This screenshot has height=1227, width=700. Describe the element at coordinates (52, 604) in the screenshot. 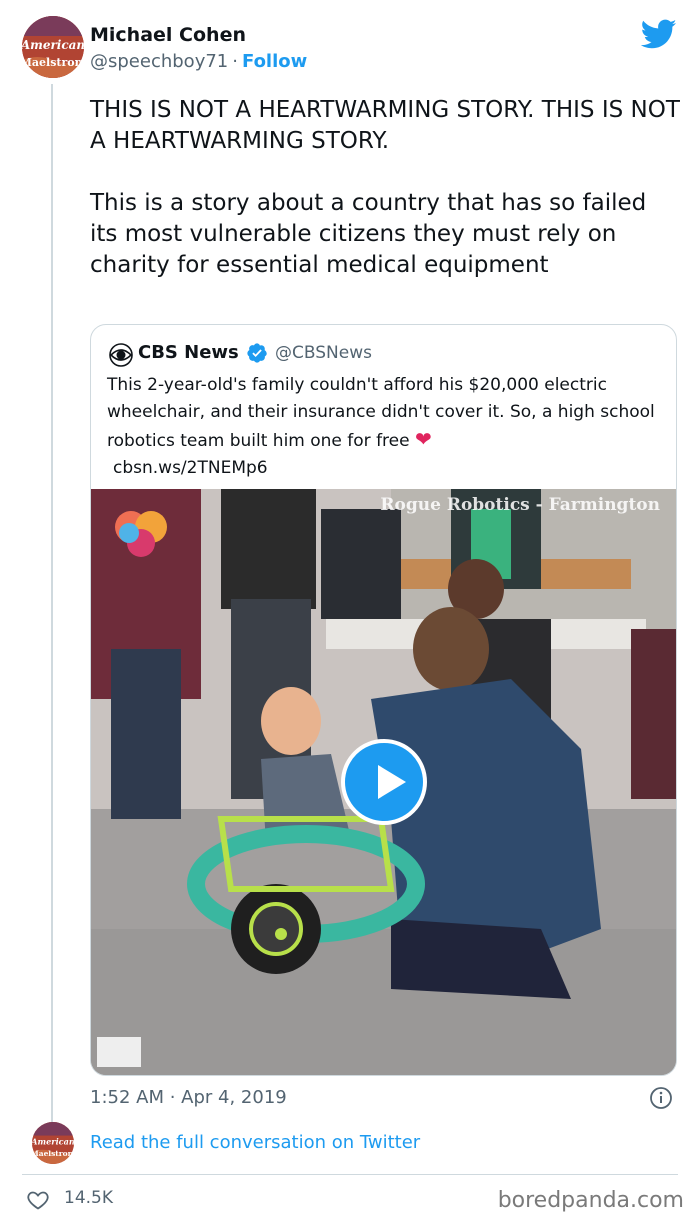

I see `thread-line` at that location.